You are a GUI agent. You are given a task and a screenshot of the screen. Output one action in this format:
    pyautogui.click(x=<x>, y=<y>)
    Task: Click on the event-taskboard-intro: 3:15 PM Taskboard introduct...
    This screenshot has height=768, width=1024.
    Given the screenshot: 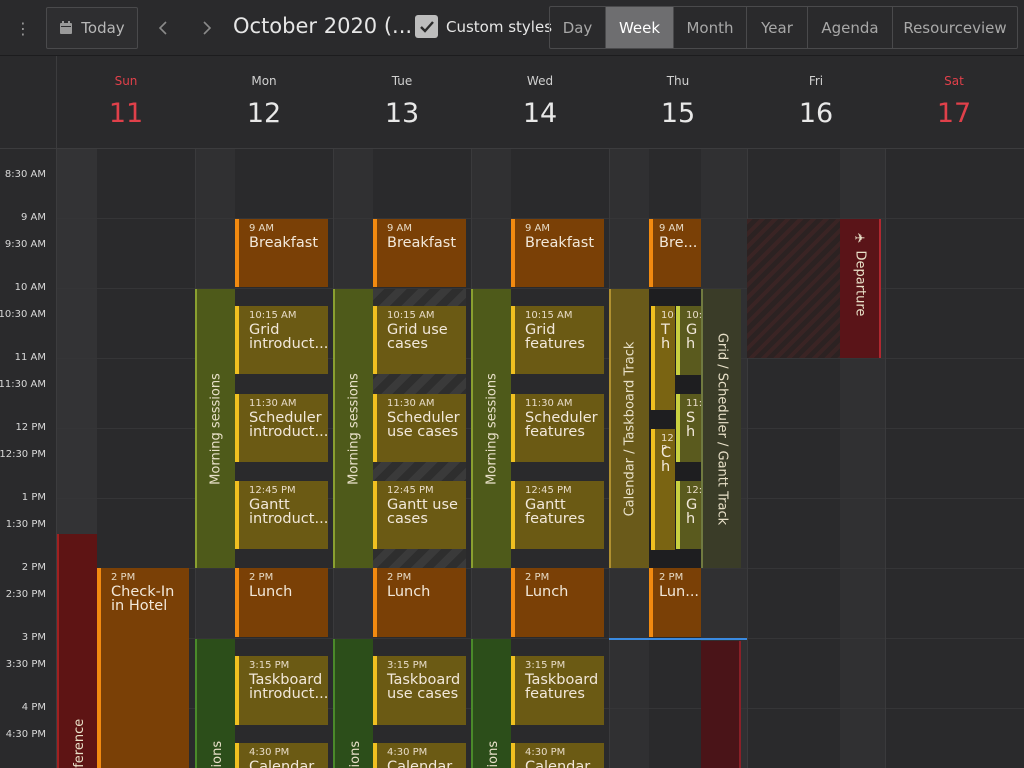 What is the action you would take?
    pyautogui.click(x=281, y=690)
    